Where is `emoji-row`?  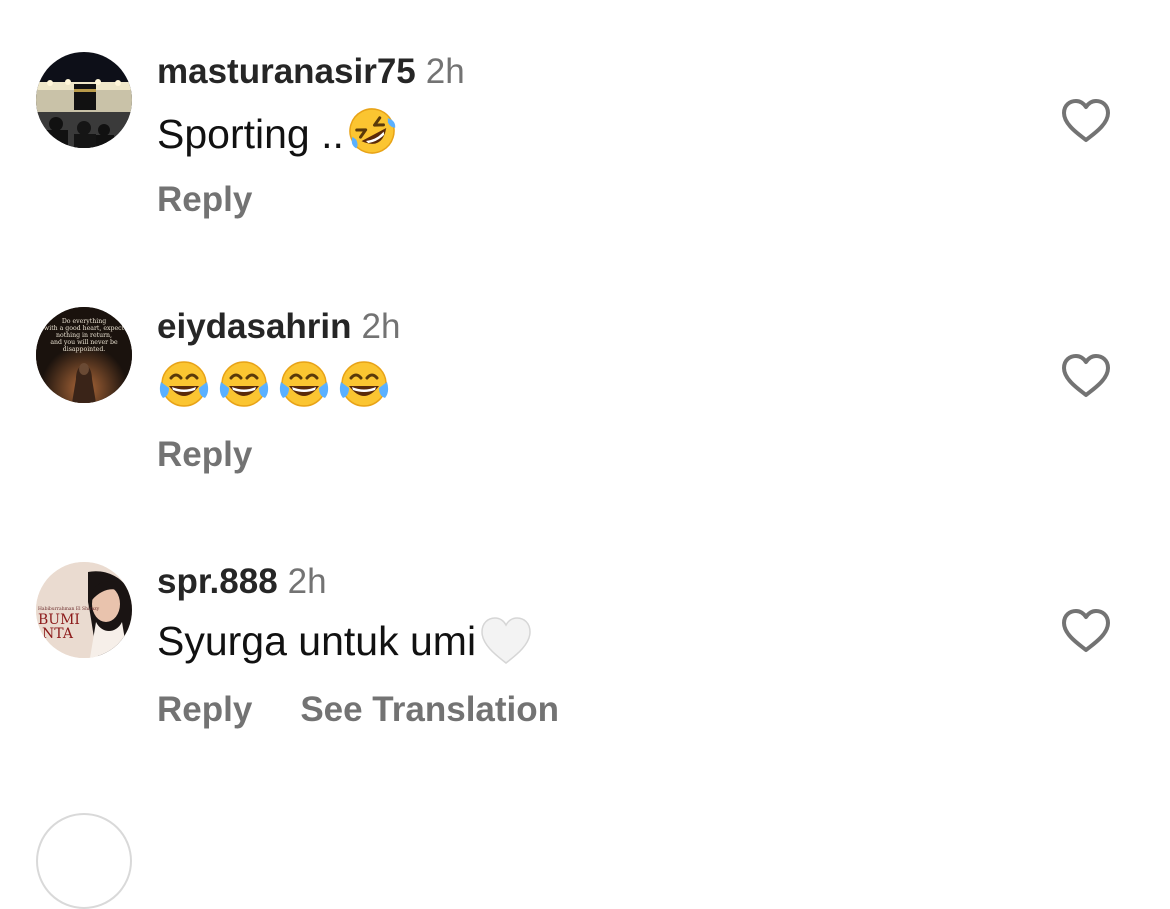
emoji-row is located at coordinates (277, 391).